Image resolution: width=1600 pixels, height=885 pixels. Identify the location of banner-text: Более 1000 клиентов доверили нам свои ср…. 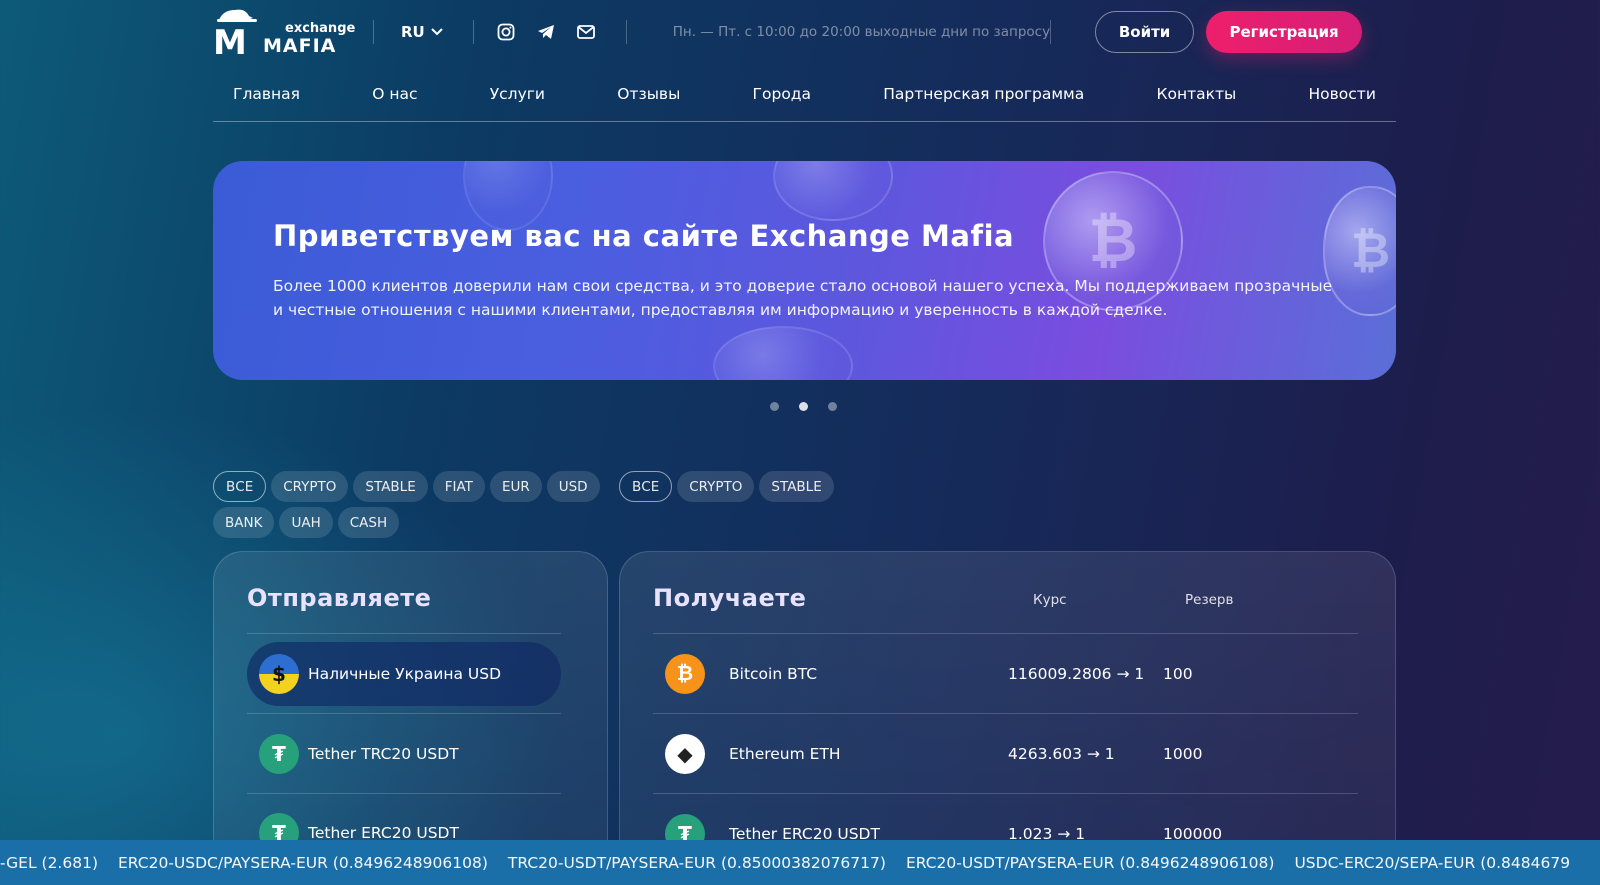
(803, 298).